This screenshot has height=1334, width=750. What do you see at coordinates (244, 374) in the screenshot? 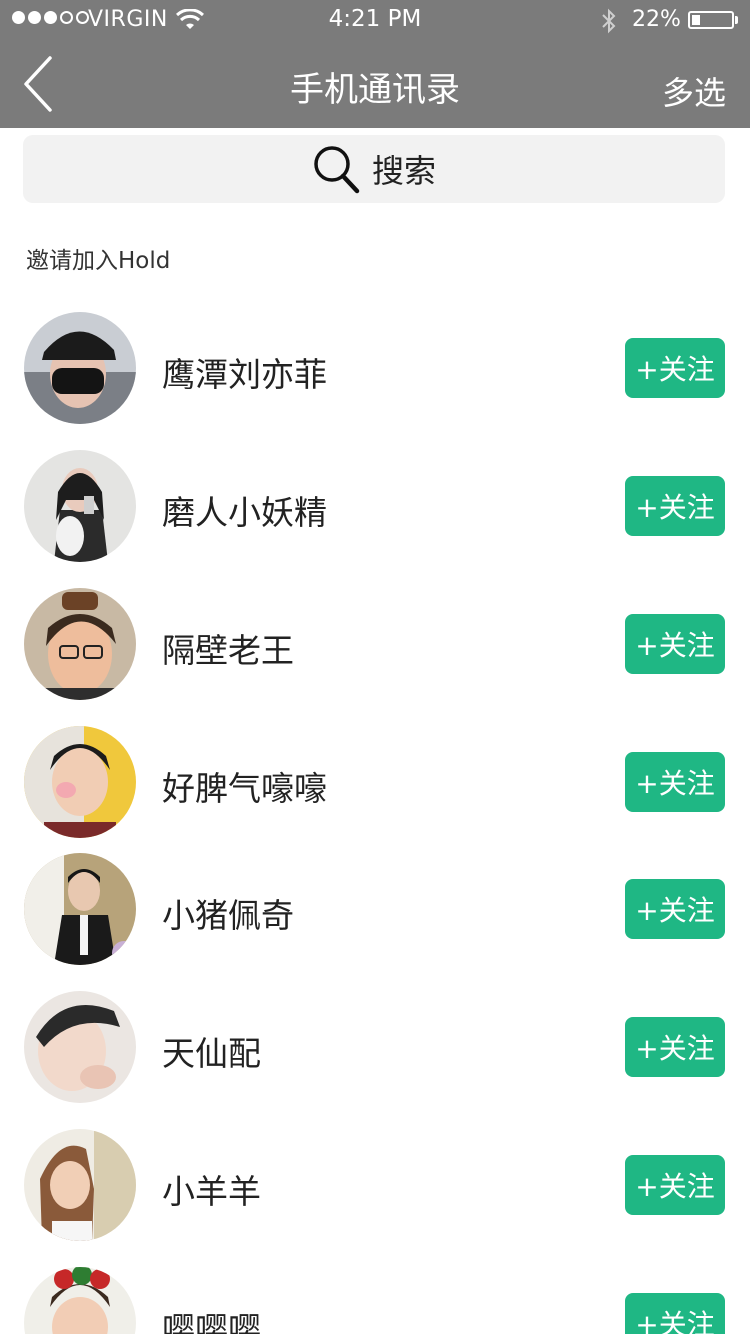
I see `contact-name: 鹰潭刘亦菲` at bounding box center [244, 374].